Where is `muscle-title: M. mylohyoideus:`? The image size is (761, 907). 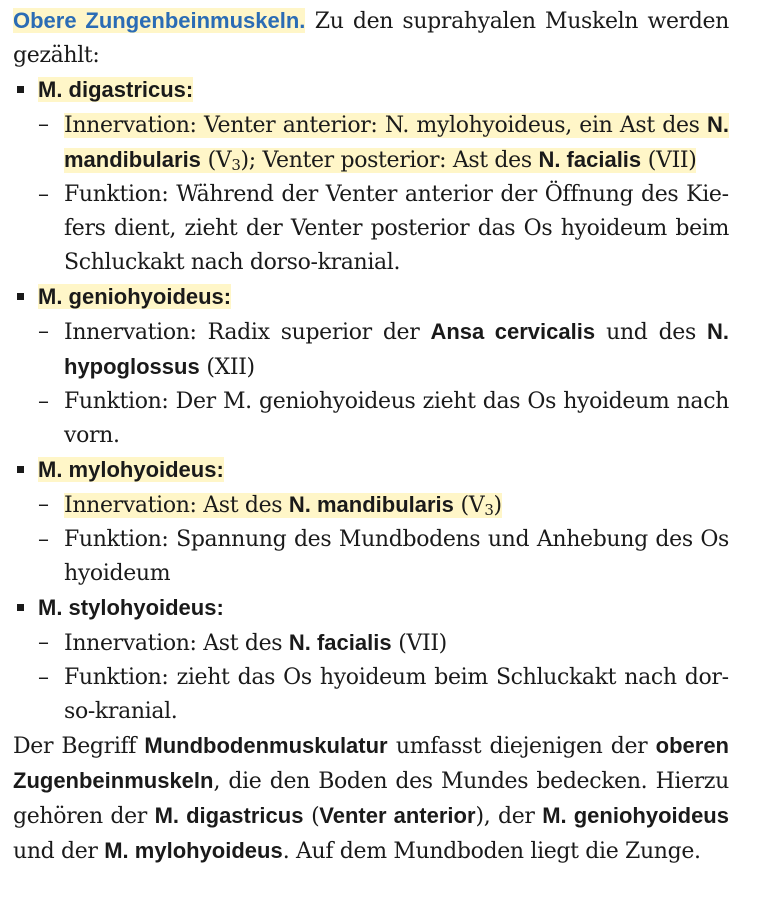 muscle-title: M. mylohyoideus: is located at coordinates (131, 469).